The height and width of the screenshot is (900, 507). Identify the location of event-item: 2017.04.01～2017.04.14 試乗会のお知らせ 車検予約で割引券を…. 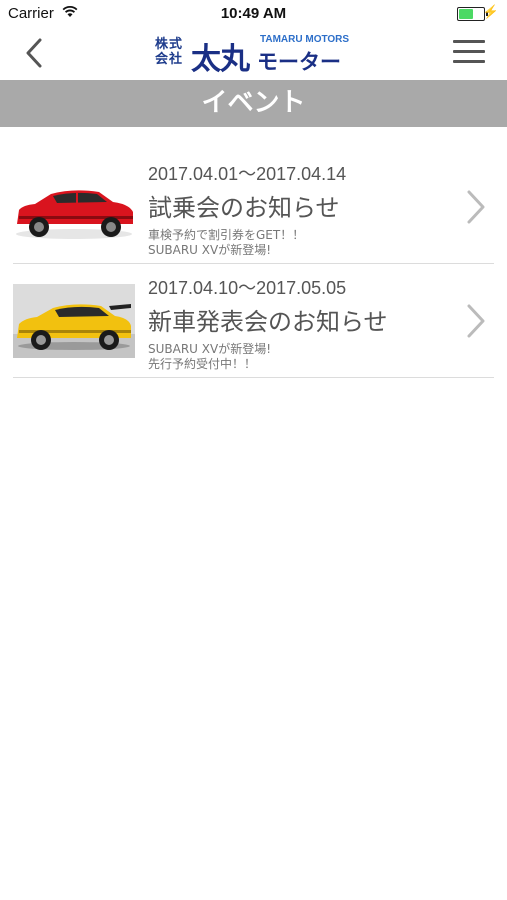
(253, 207).